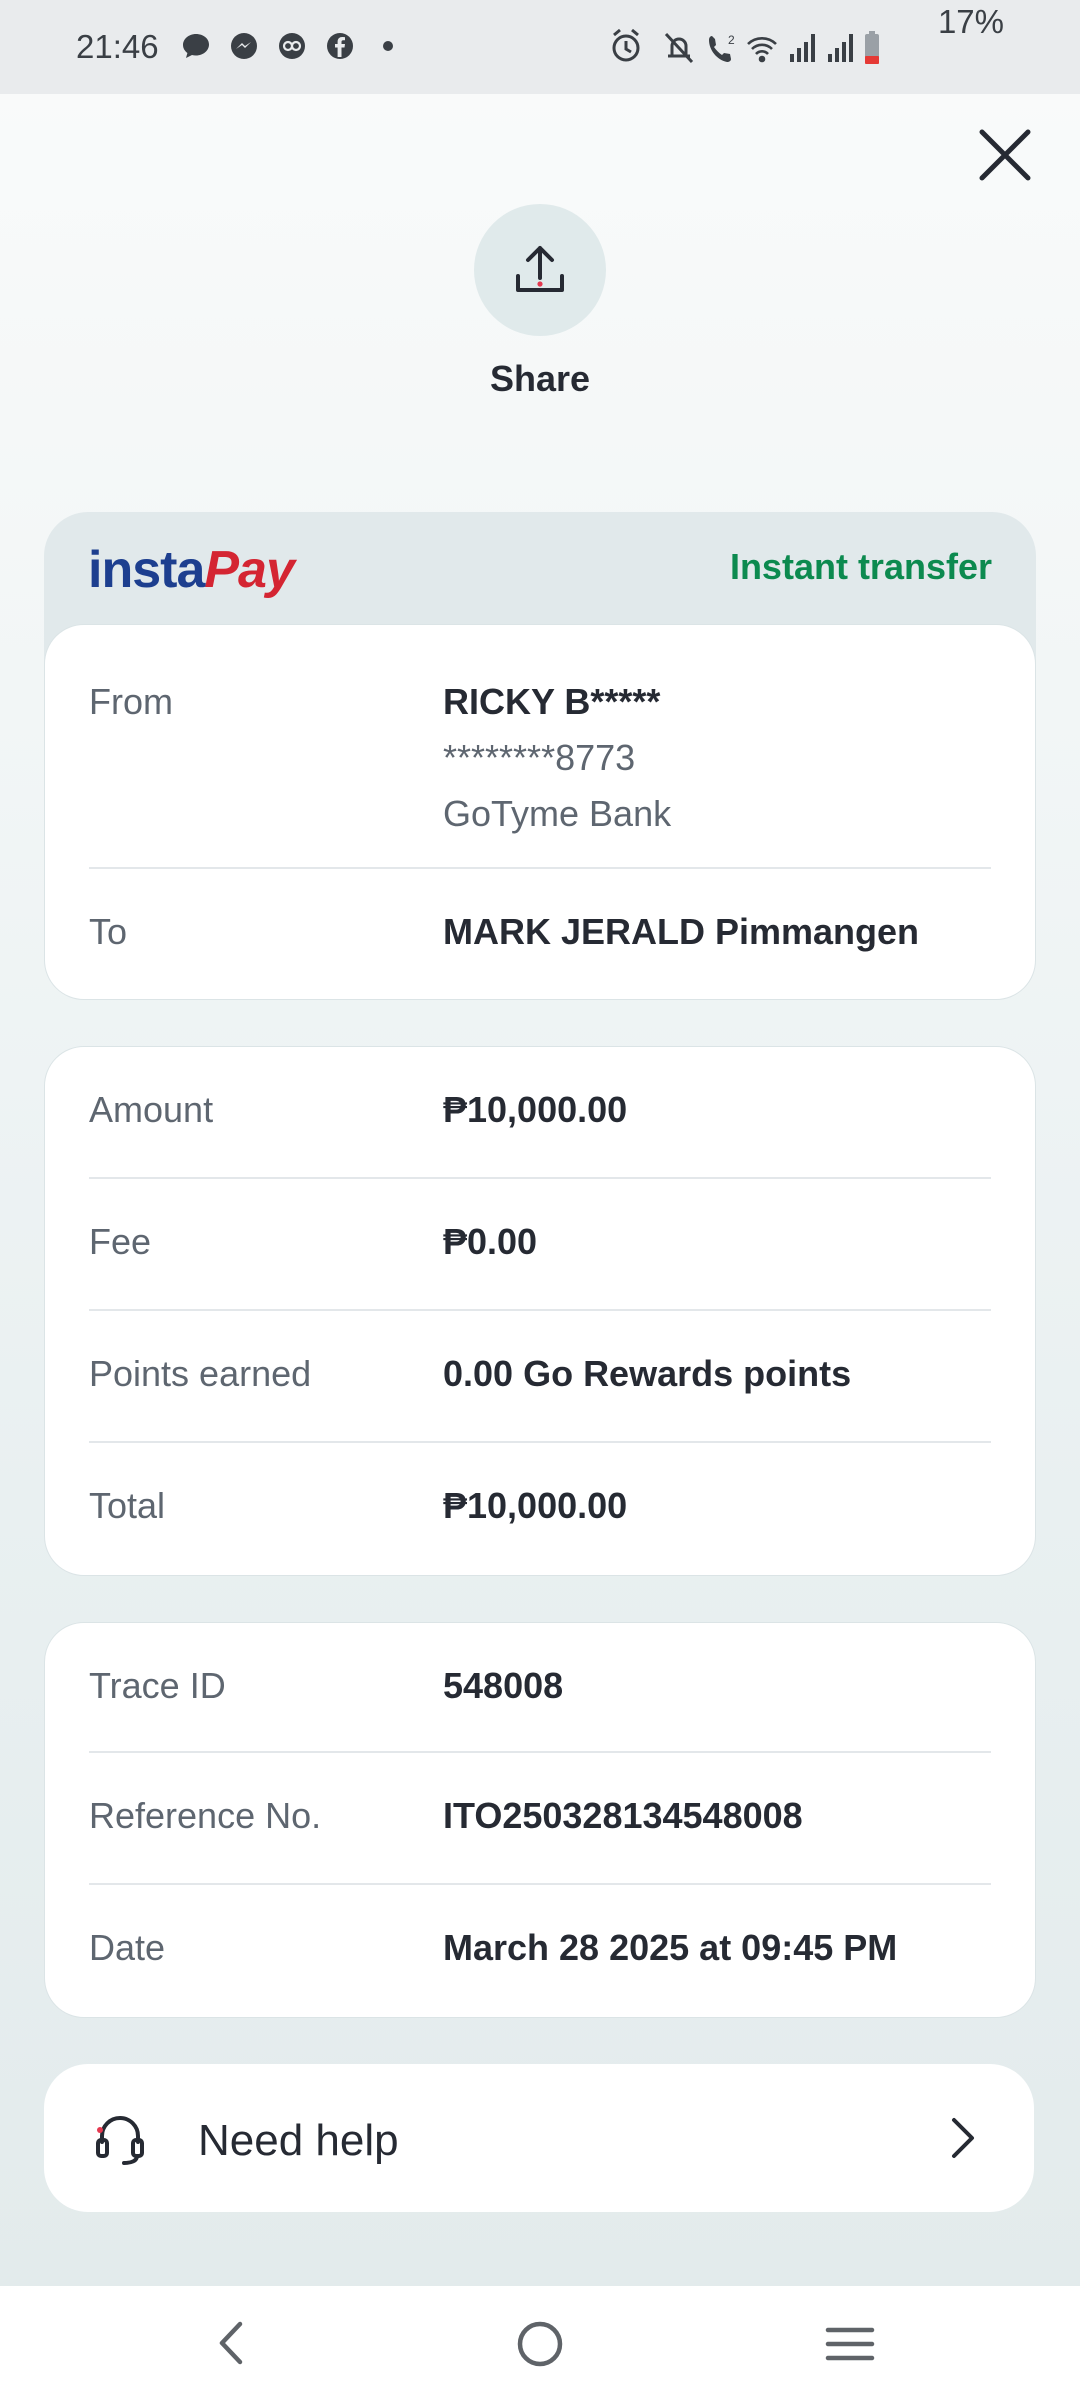  I want to click on close-icon, so click(1005, 155).